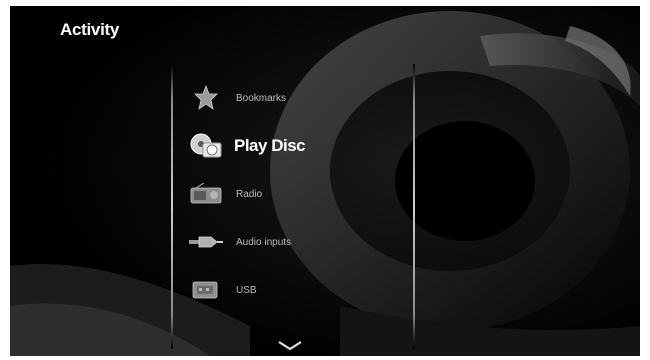 This screenshot has height=360, width=650. Describe the element at coordinates (206, 194) in the screenshot. I see `radio-icon` at that location.